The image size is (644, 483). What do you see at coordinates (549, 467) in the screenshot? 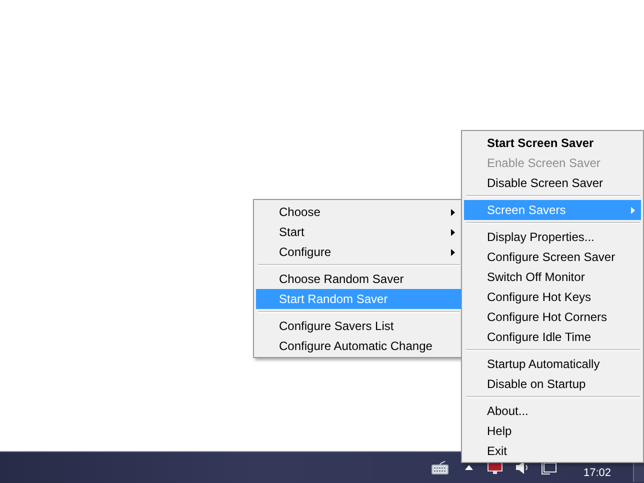
I see `network-icon` at bounding box center [549, 467].